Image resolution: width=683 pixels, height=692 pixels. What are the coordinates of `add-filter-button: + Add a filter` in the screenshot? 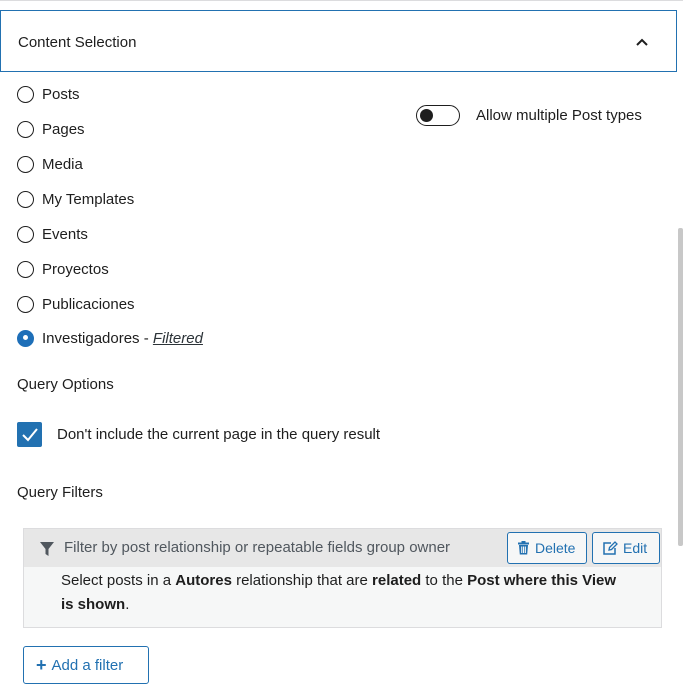 It's located at (86, 665).